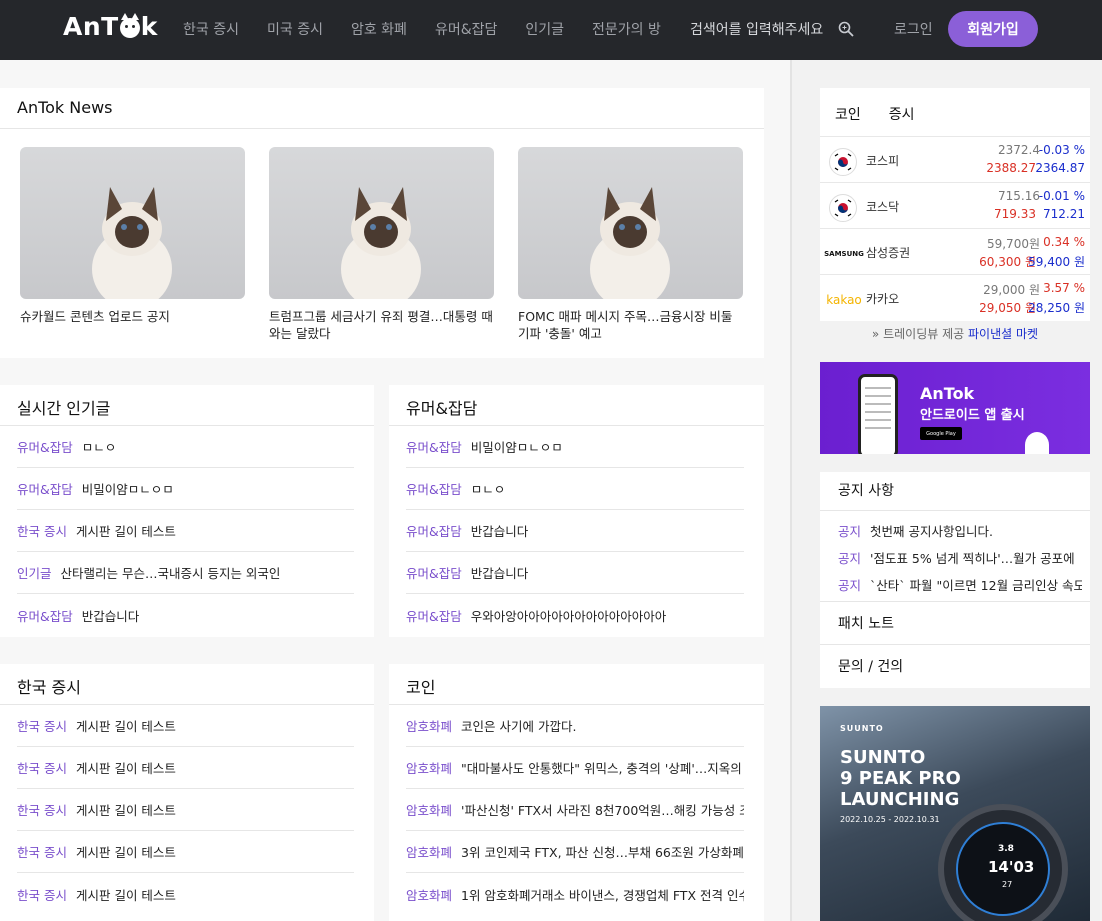  I want to click on post-title: 산타랠리는 무슨…국내증시 등지는 외국인, so click(171, 572).